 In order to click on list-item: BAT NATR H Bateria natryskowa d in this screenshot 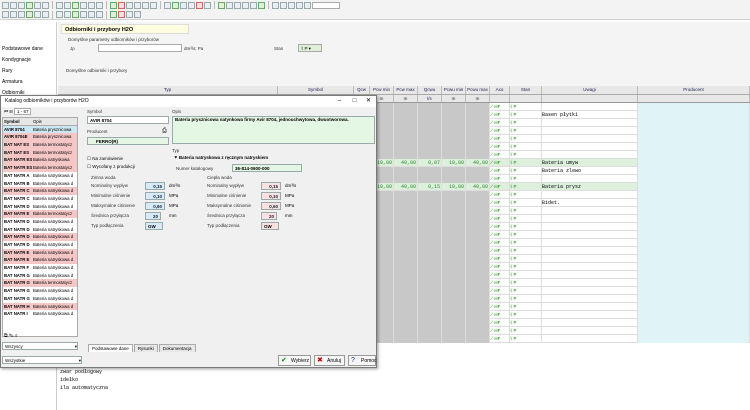, I will do `click(40, 306)`.